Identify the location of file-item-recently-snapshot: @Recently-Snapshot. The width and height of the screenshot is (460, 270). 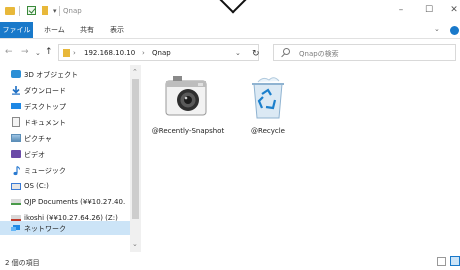
(188, 117).